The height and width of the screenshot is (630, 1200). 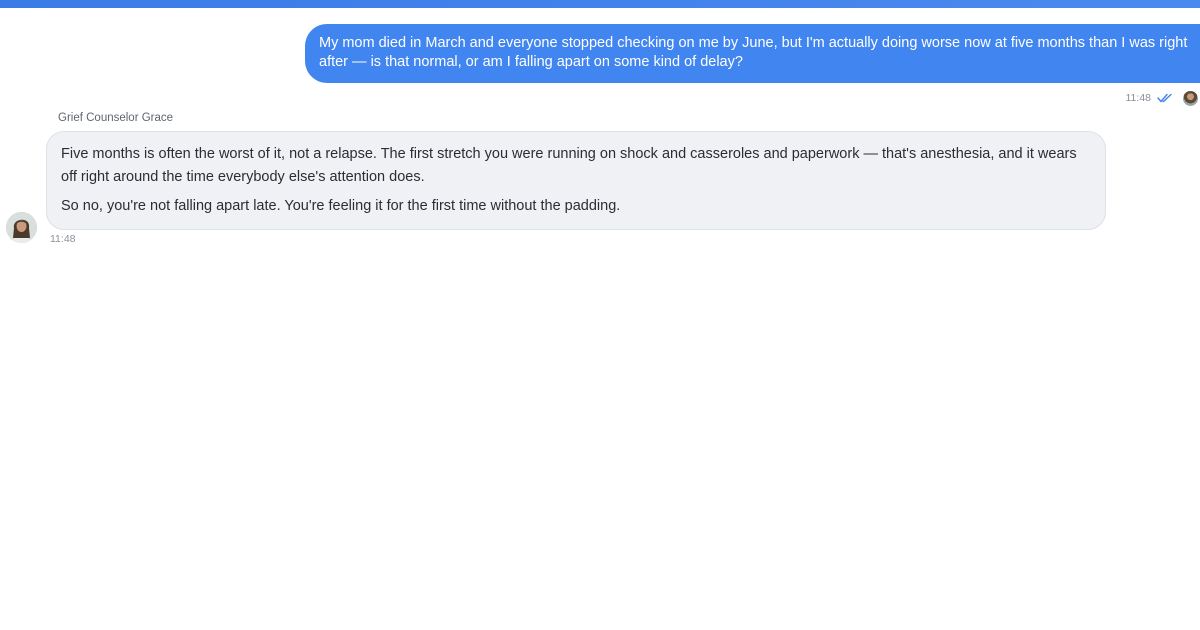 I want to click on sender-name: Grief Counselor Grace, so click(x=116, y=118).